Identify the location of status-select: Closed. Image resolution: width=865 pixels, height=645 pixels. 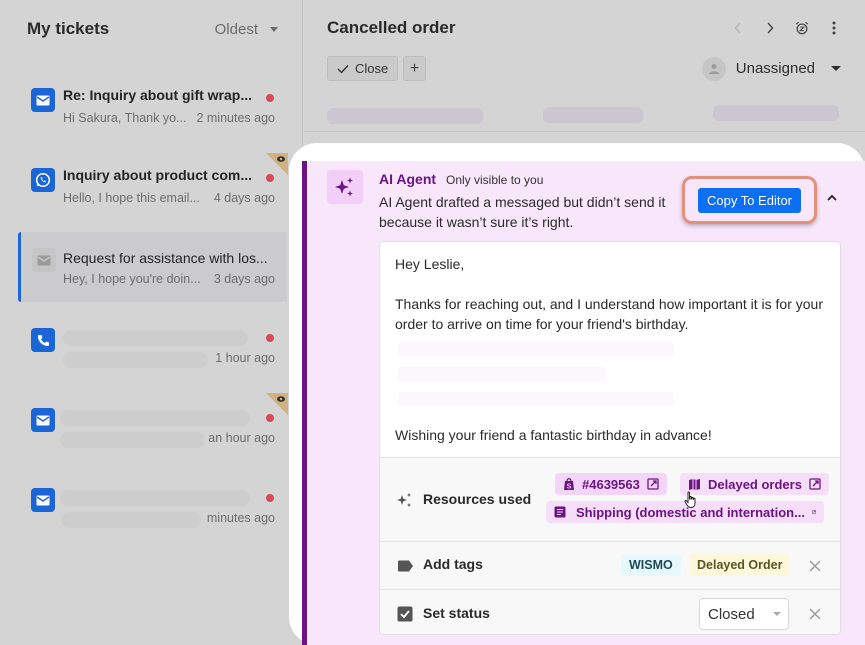
(744, 614).